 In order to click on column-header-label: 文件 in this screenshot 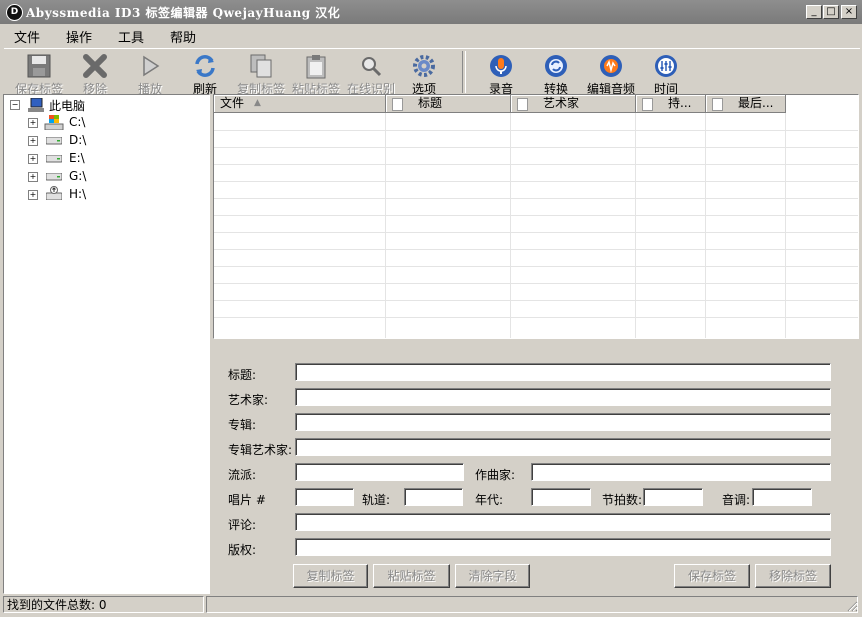, I will do `click(232, 103)`.